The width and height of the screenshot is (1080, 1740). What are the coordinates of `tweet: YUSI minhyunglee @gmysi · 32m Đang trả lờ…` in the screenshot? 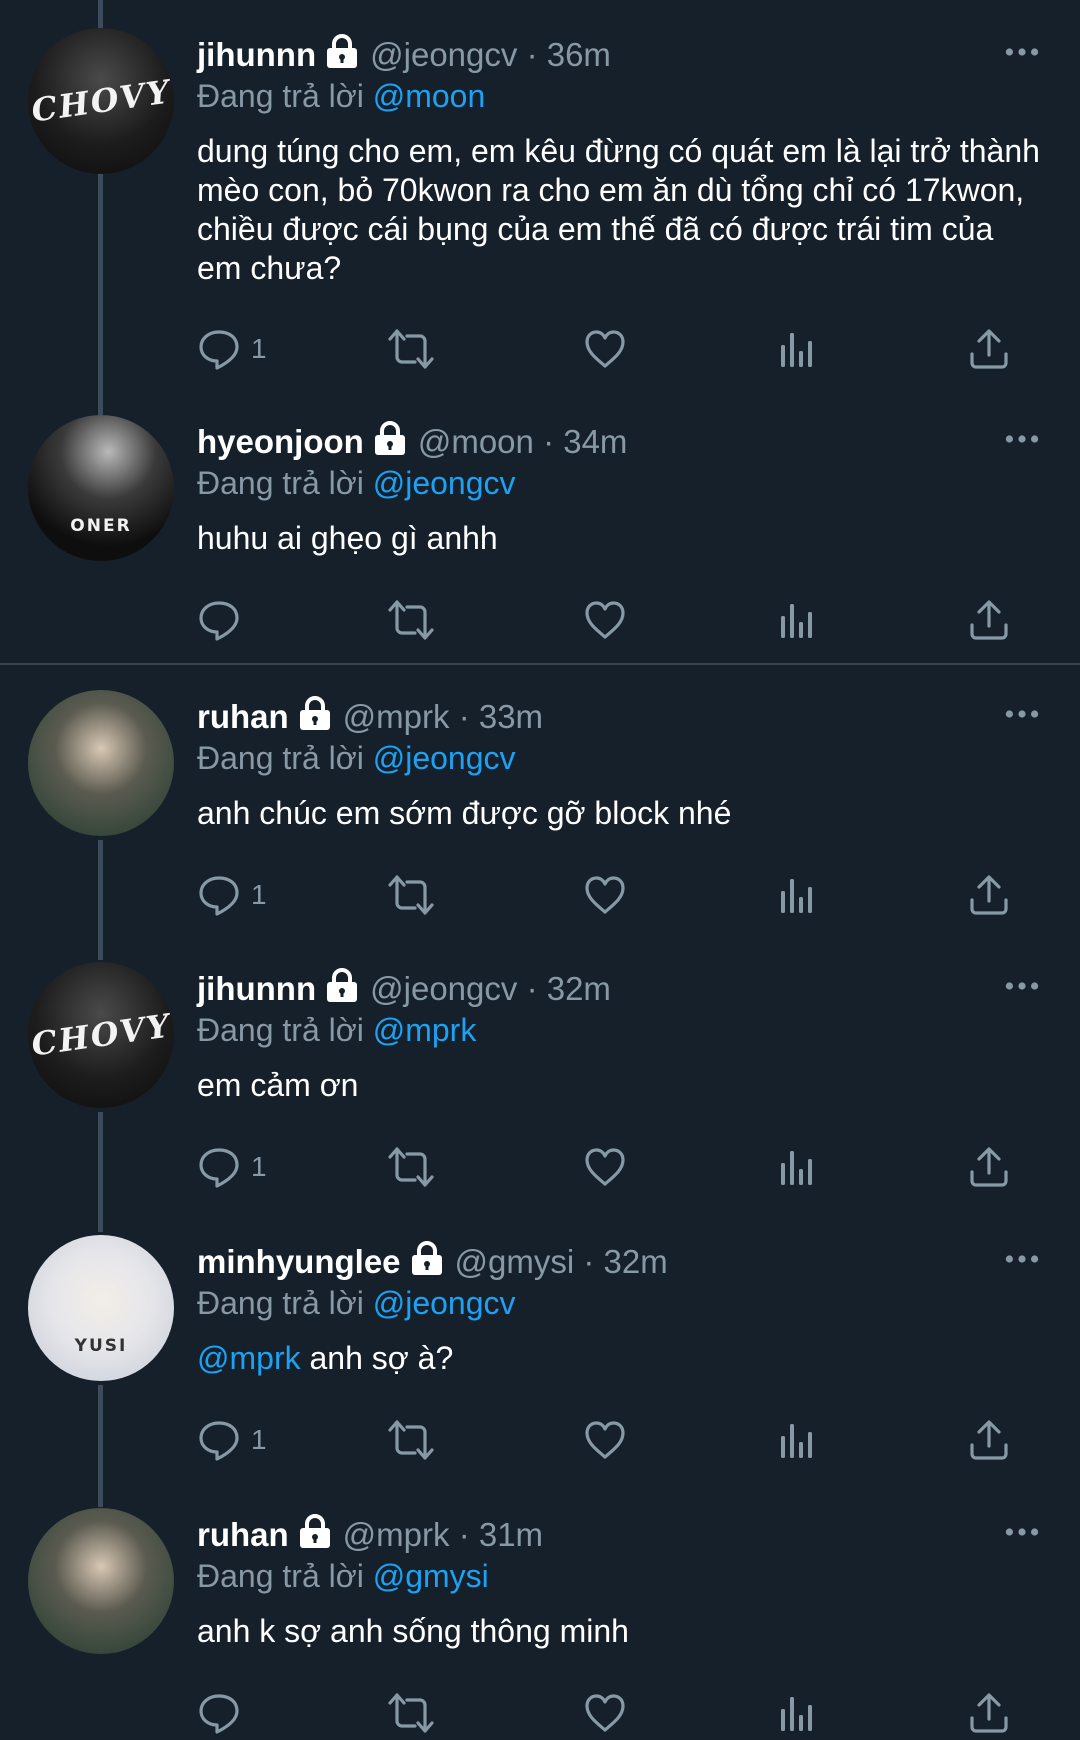 It's located at (540, 1355).